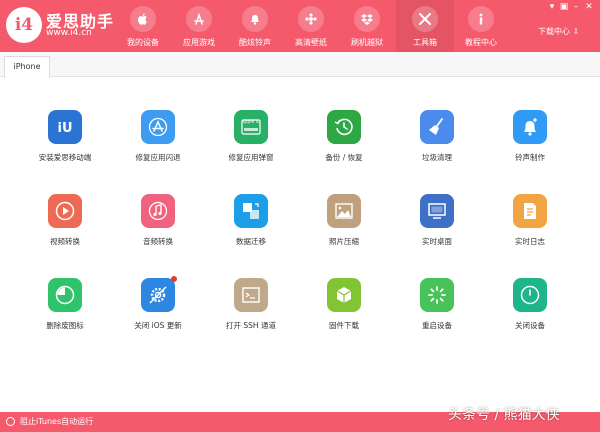  I want to click on watermark: 头条号 / 熊猫大侠, so click(504, 415).